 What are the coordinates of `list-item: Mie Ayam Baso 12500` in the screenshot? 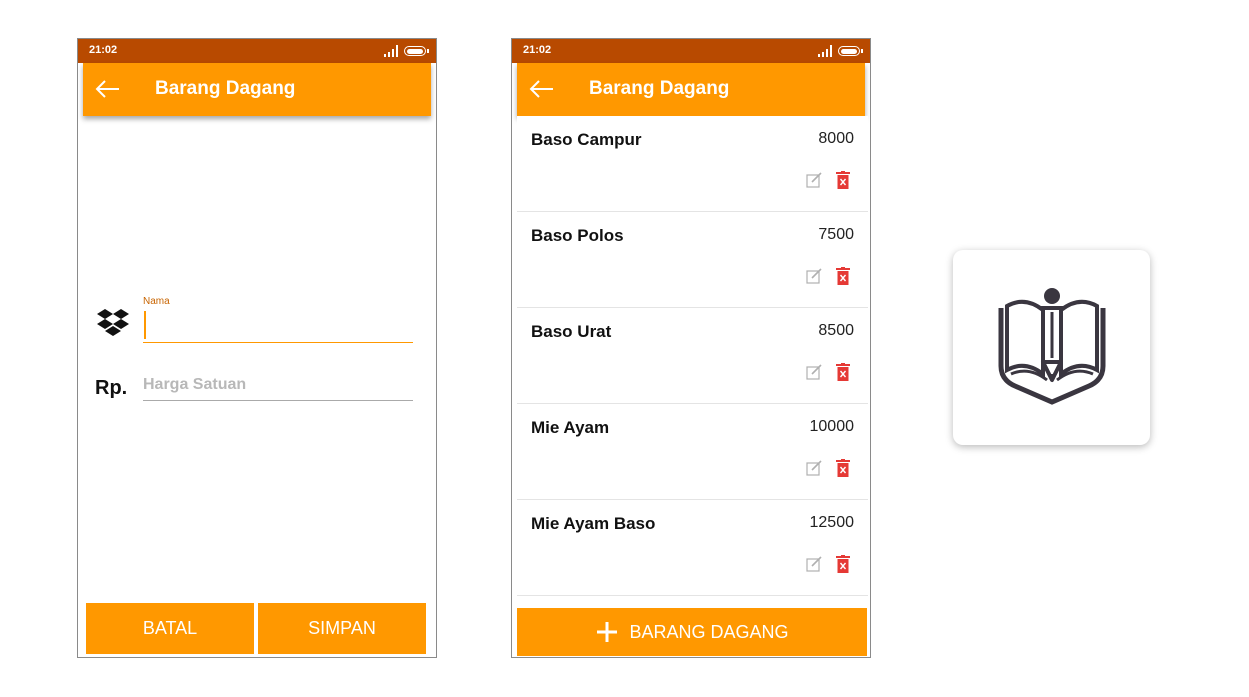 It's located at (692, 548).